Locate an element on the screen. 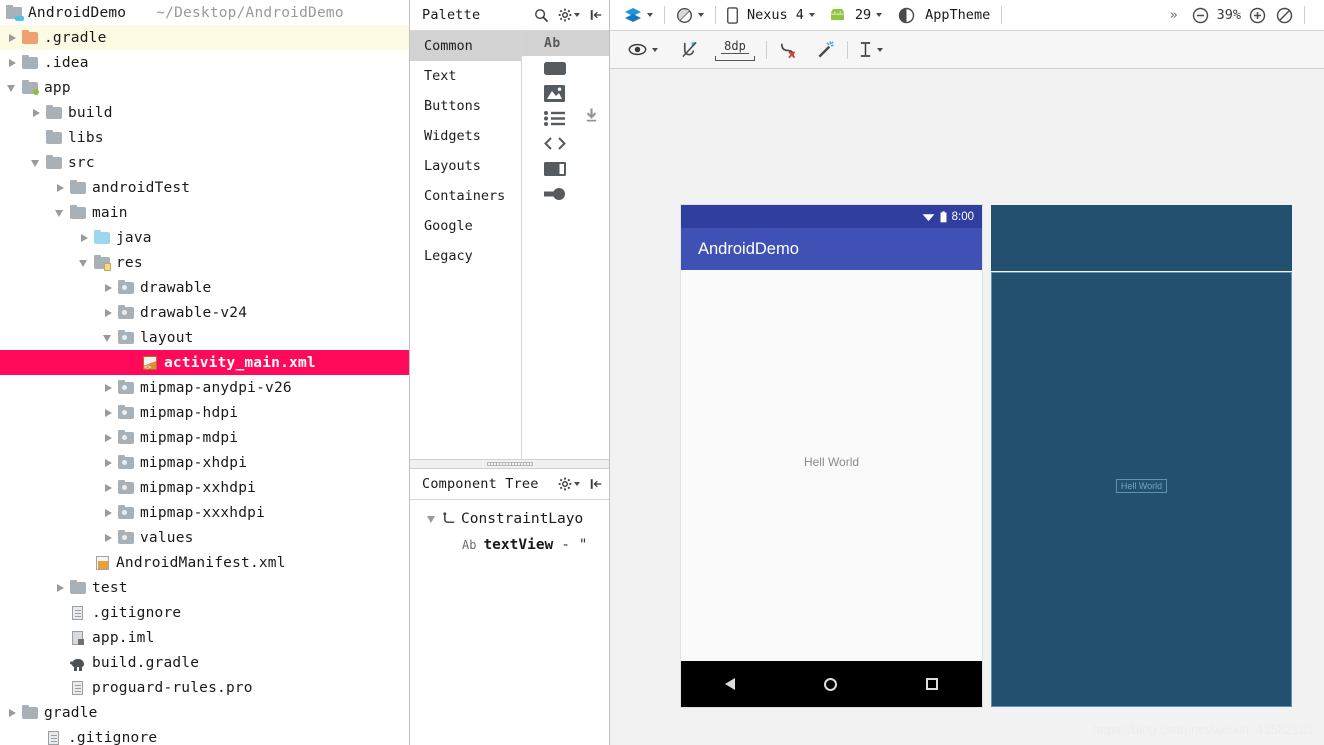  palette-category-google: Google is located at coordinates (465, 226).